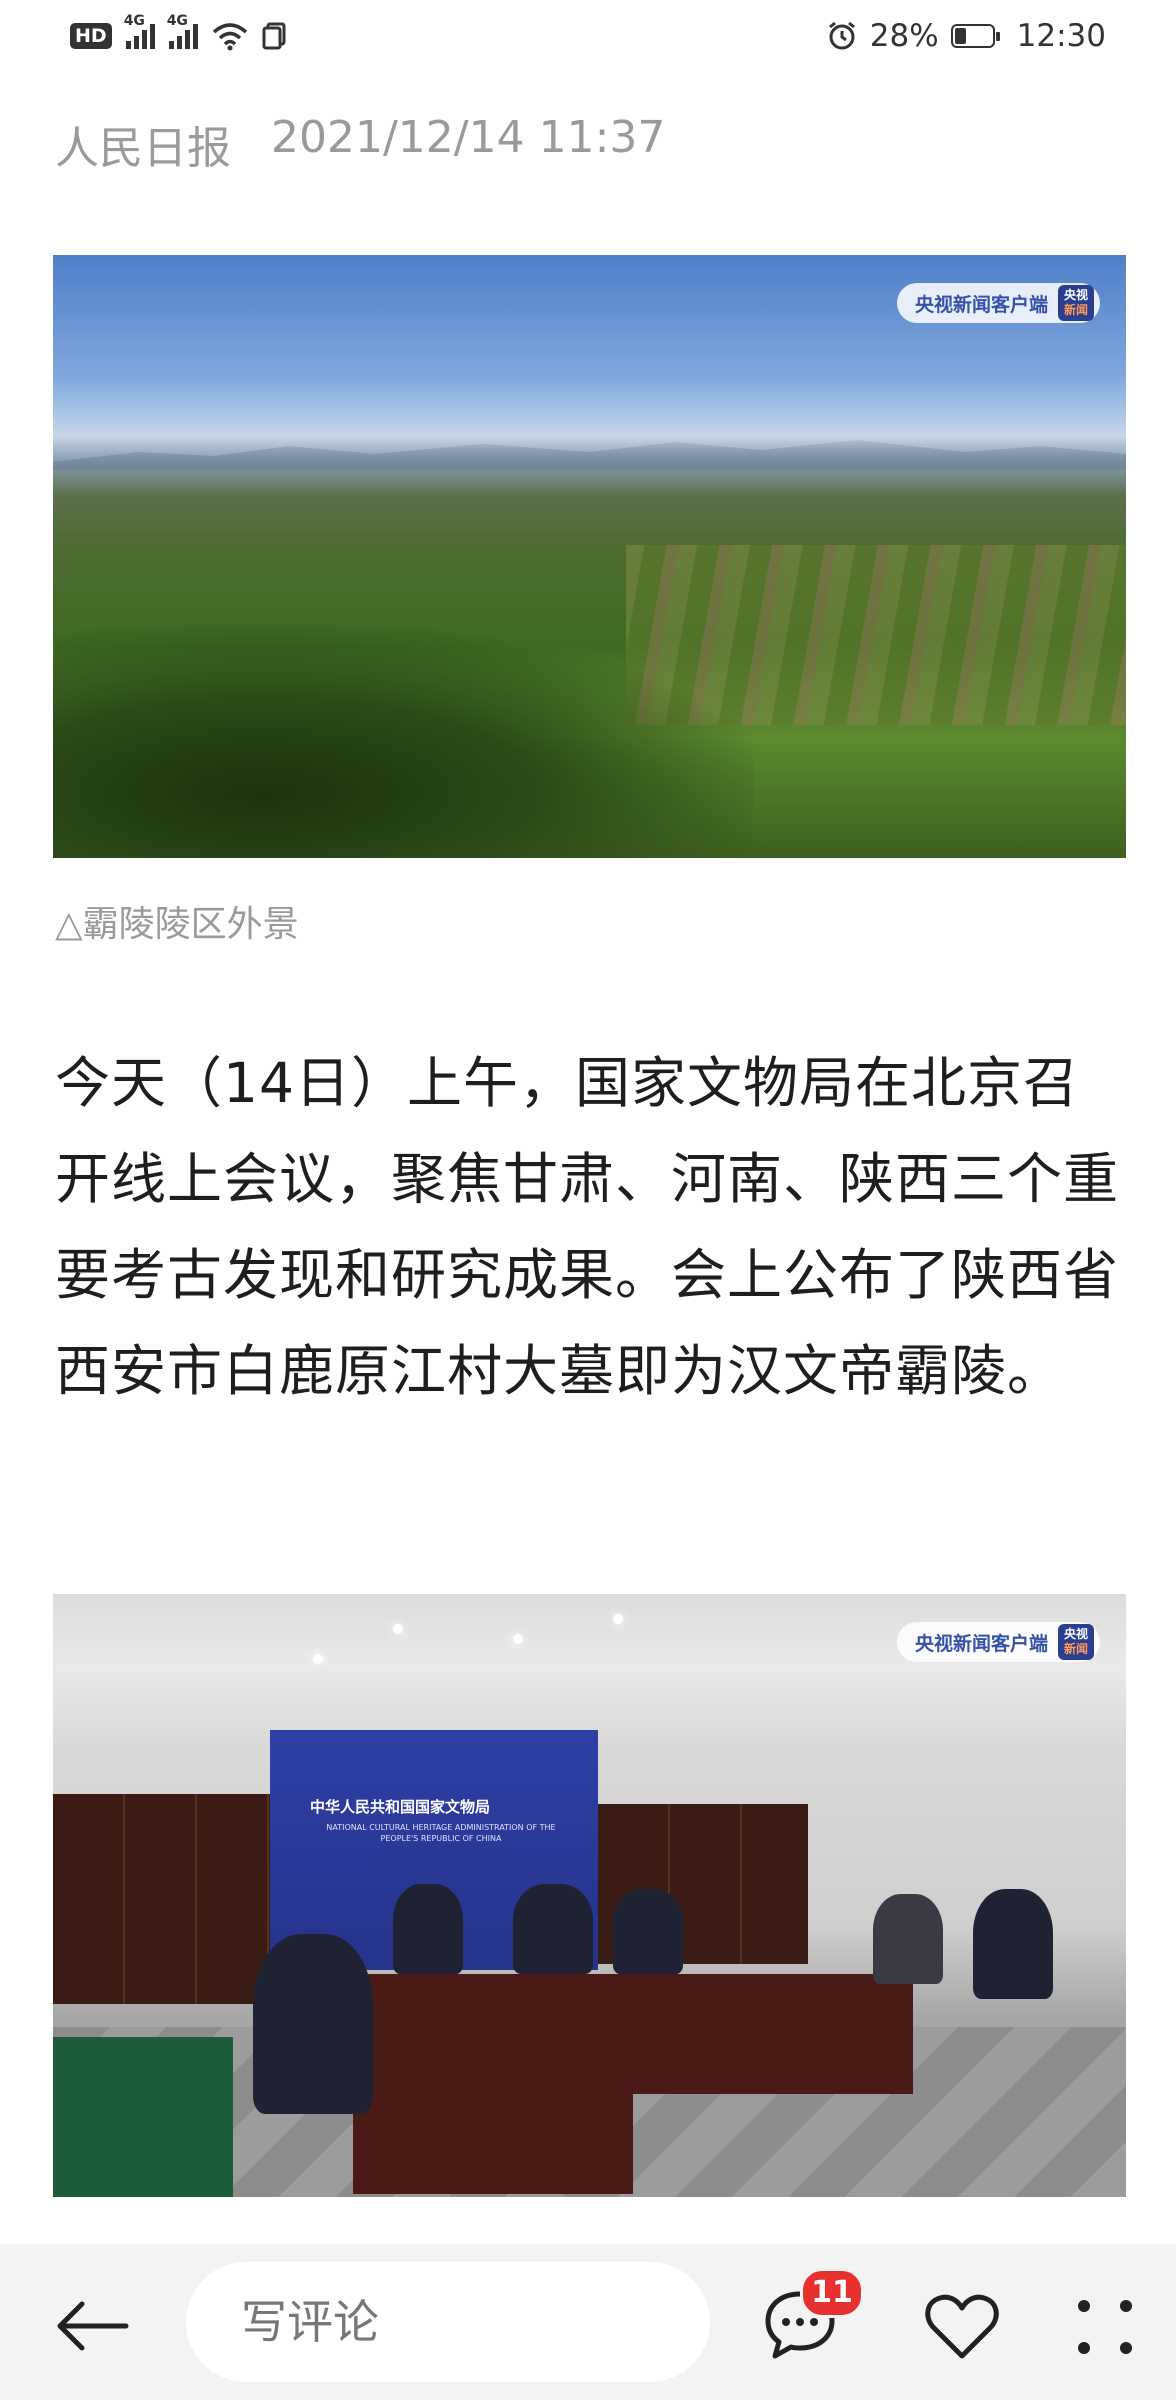 The image size is (1176, 2400). I want to click on network-type-2: 4G, so click(177, 21).